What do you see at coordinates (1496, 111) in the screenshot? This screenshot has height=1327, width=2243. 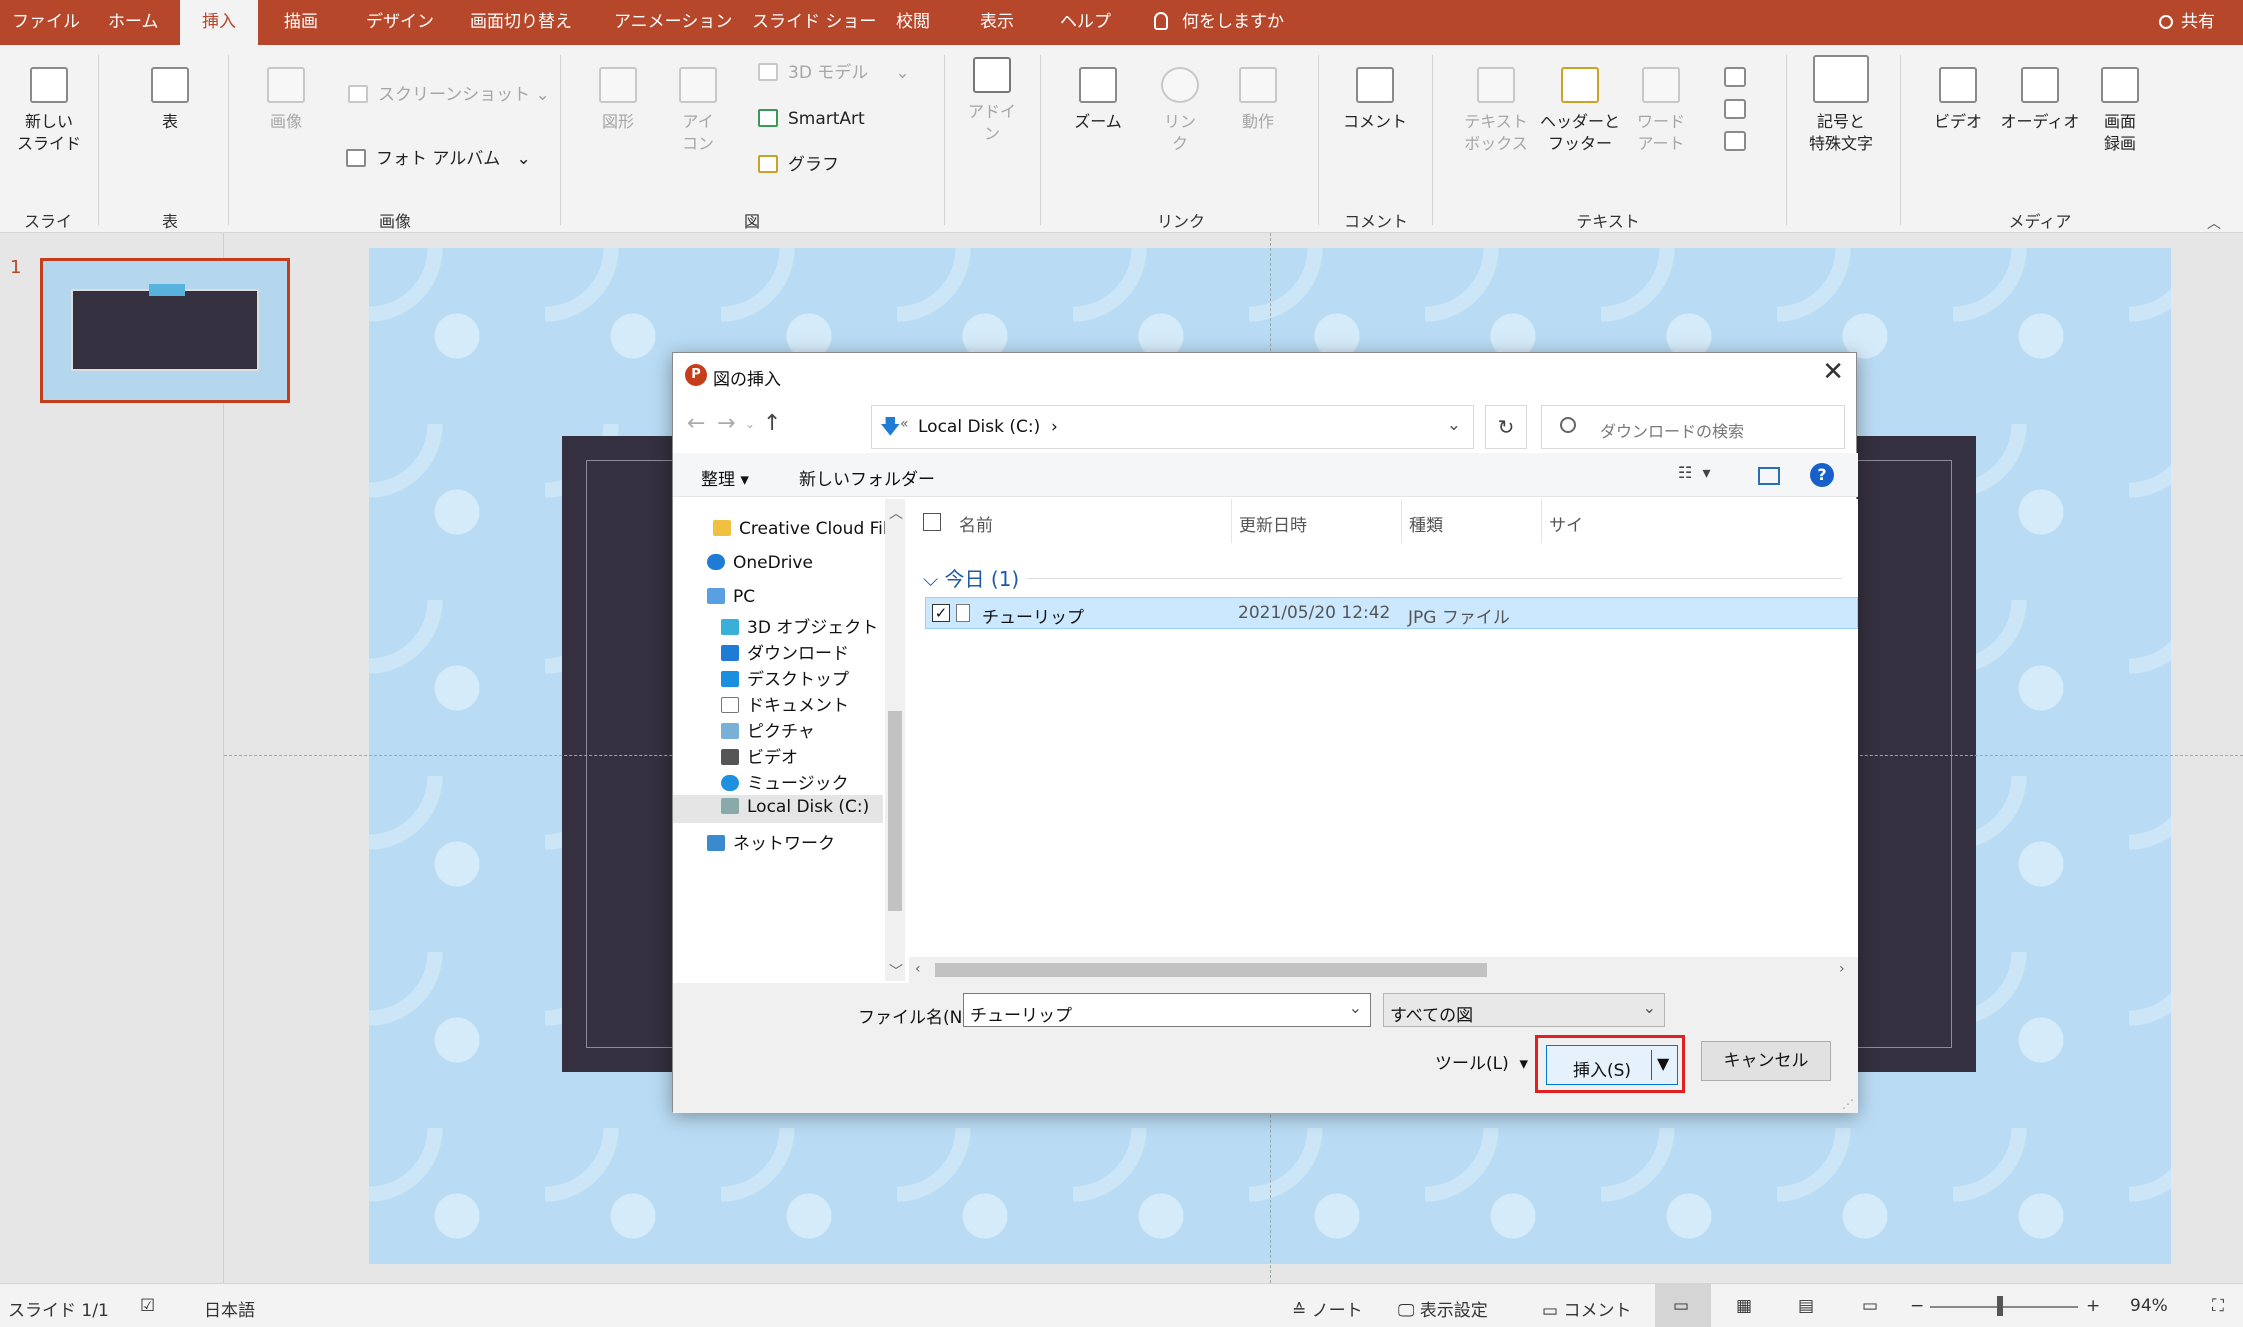 I see `textbox-button: テキスト ボックス` at bounding box center [1496, 111].